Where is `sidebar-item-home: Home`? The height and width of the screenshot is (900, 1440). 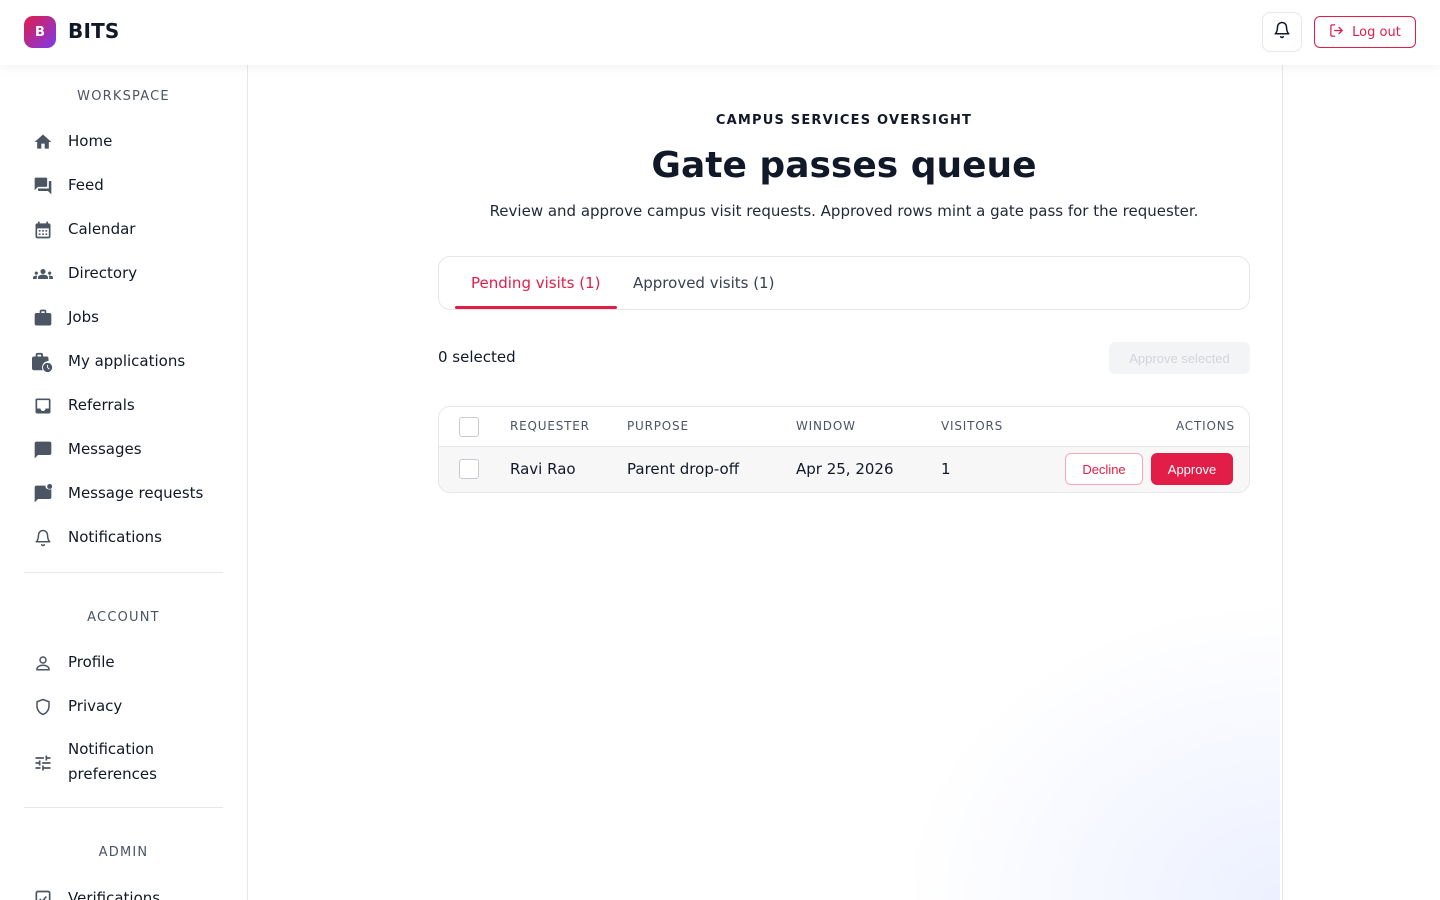
sidebar-item-home: Home is located at coordinates (123, 141).